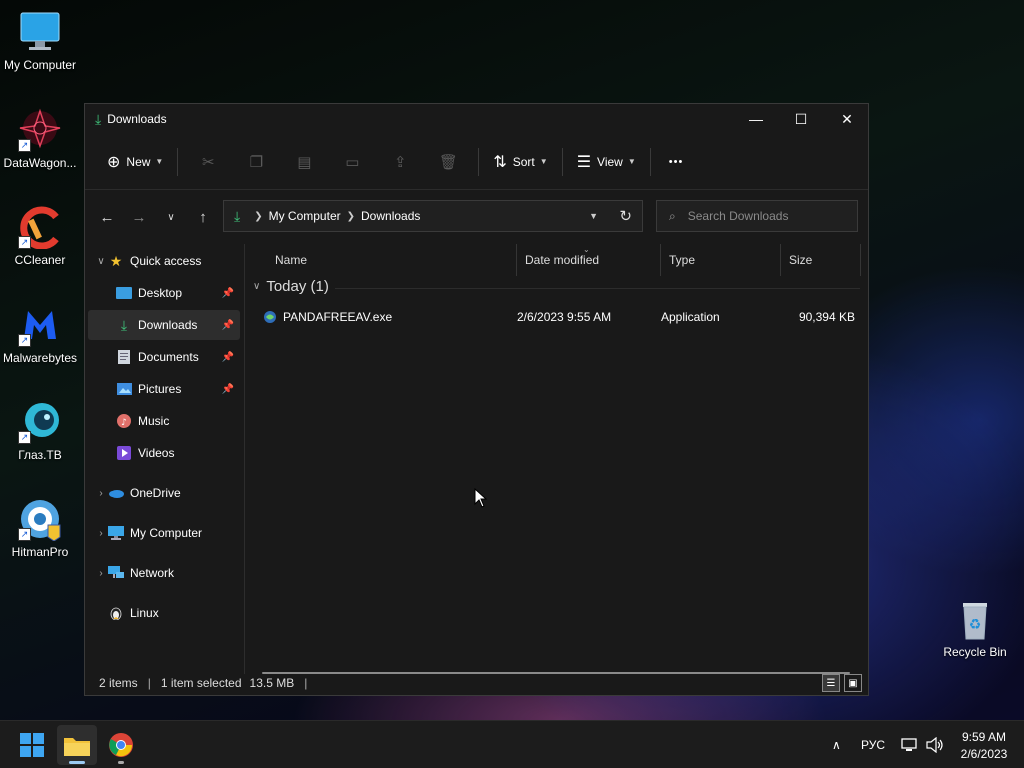  I want to click on sidebar-item-network: › Network, so click(164, 573).